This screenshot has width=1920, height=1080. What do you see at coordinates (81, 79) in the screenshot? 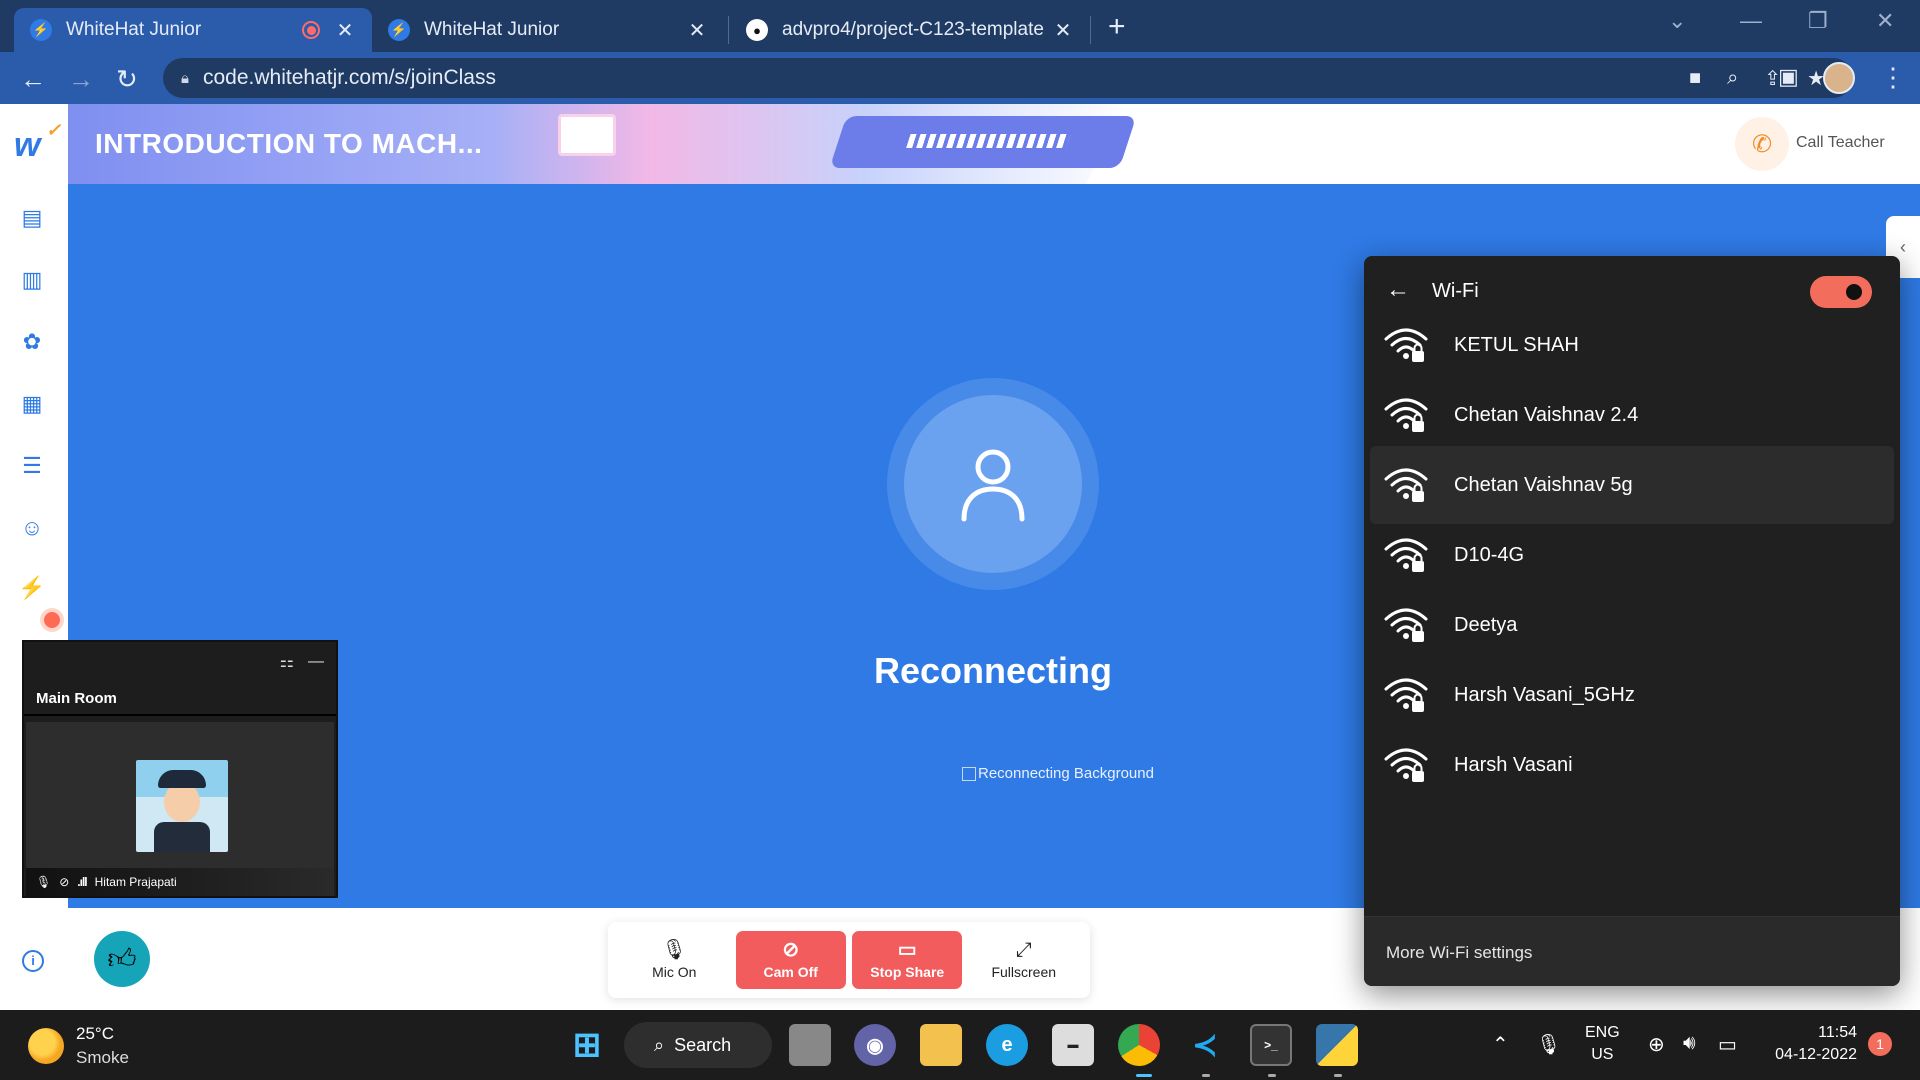
I see `forward-arrow-icon: →` at bounding box center [81, 79].